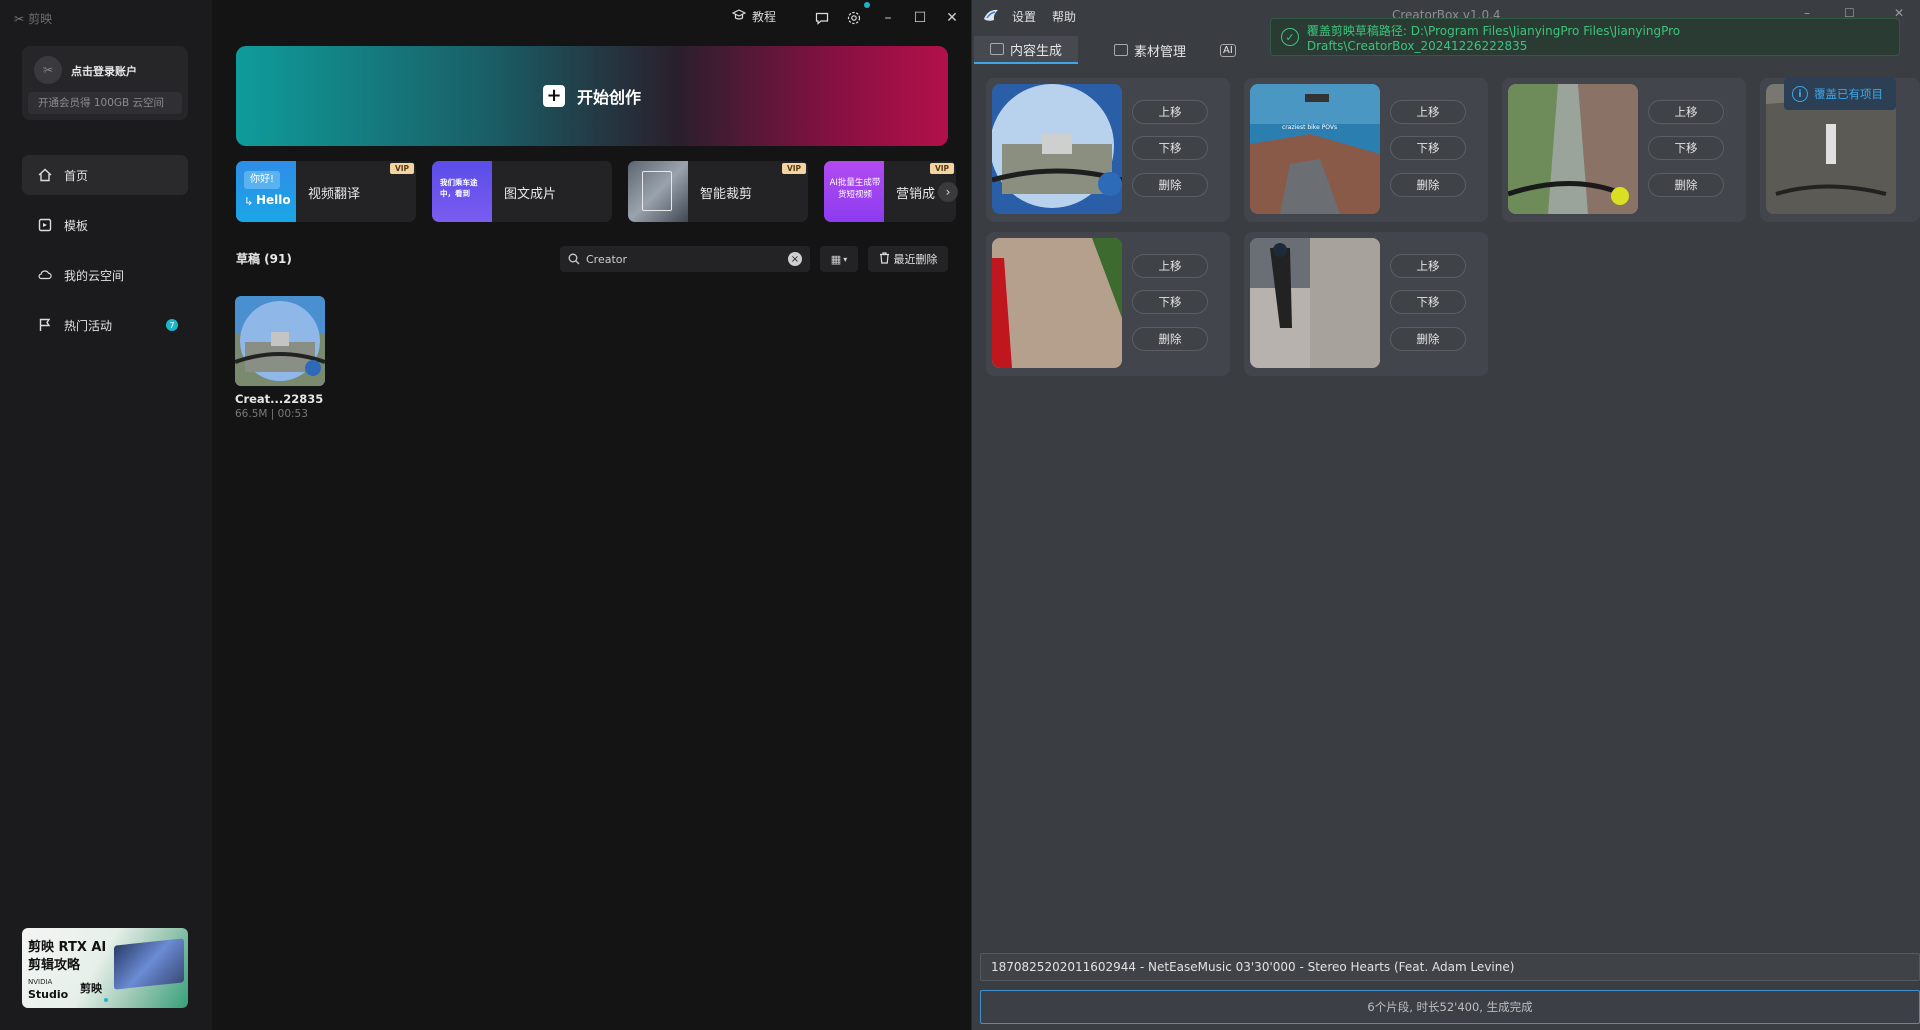 This screenshot has height=1030, width=1920. What do you see at coordinates (718, 191) in the screenshot?
I see `tool-smart-crop: 智能裁剪 VIP` at bounding box center [718, 191].